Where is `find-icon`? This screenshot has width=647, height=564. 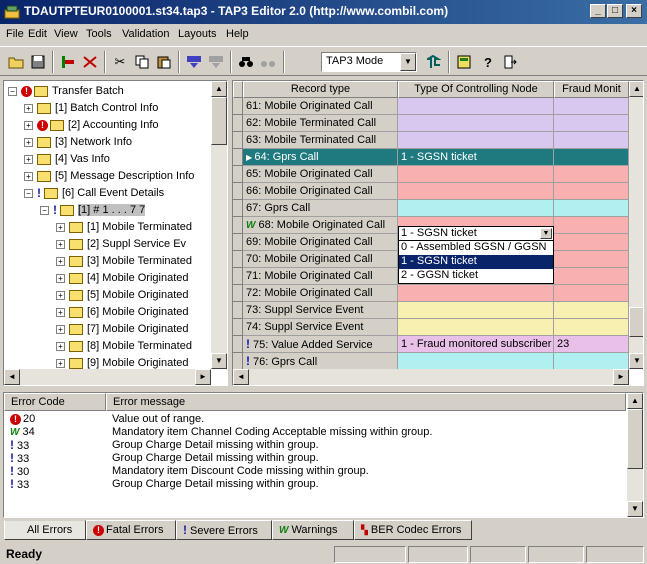
find-icon is located at coordinates (246, 62).